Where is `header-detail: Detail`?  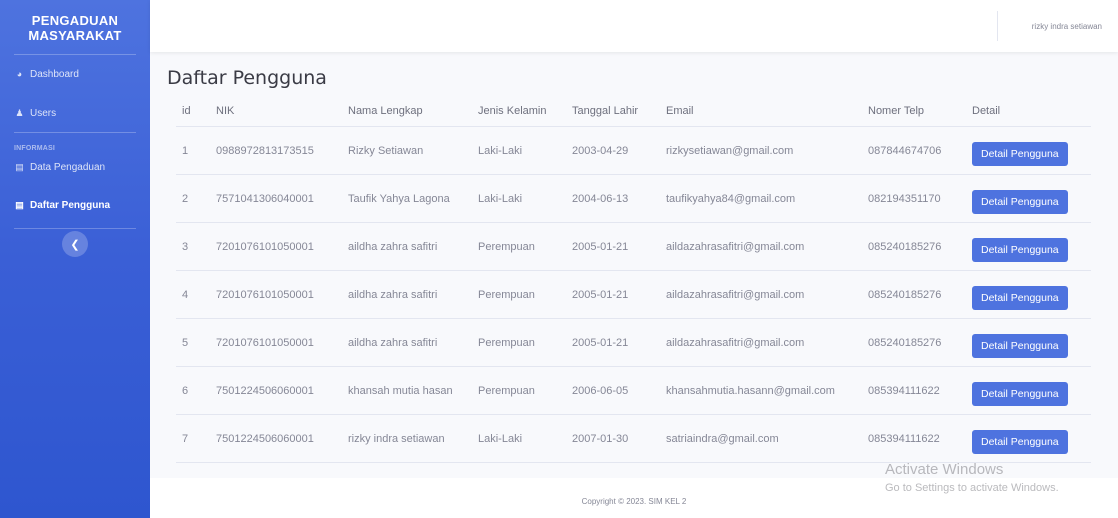 header-detail: Detail is located at coordinates (1028, 111).